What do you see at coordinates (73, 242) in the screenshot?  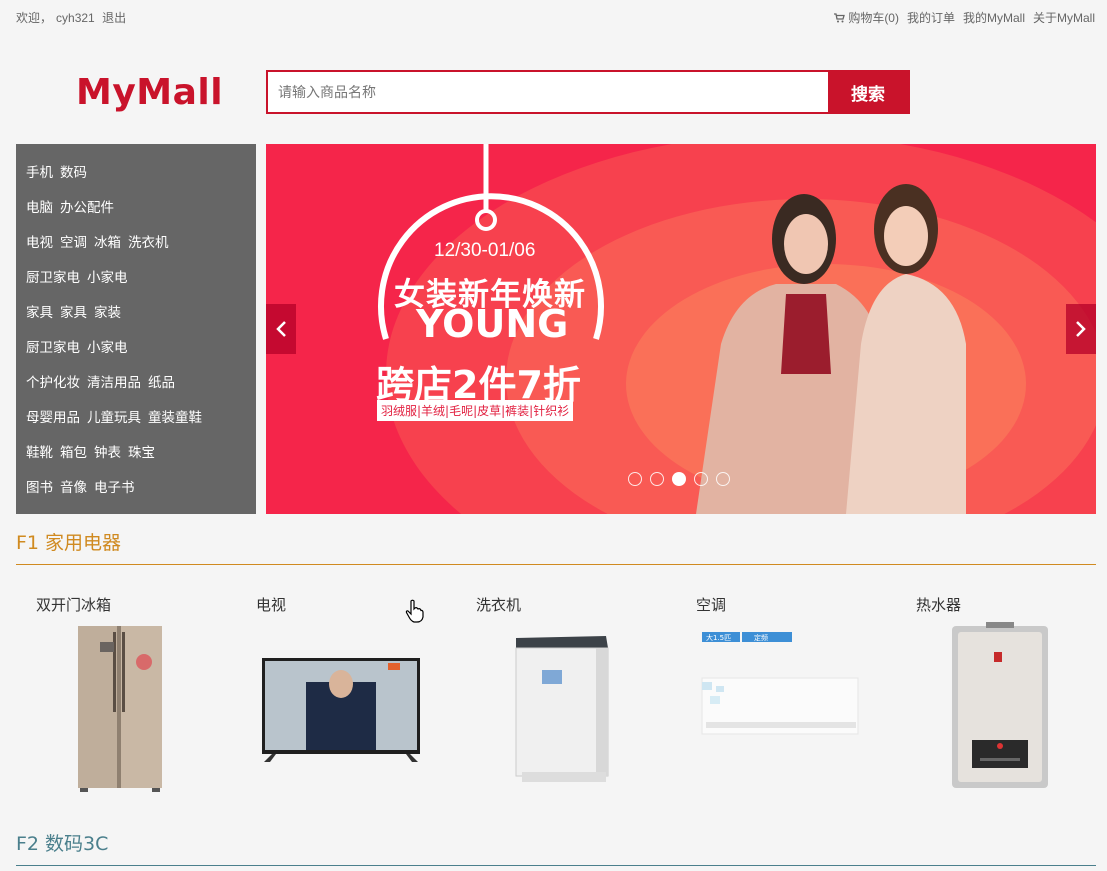 I see `category-link: 空调` at bounding box center [73, 242].